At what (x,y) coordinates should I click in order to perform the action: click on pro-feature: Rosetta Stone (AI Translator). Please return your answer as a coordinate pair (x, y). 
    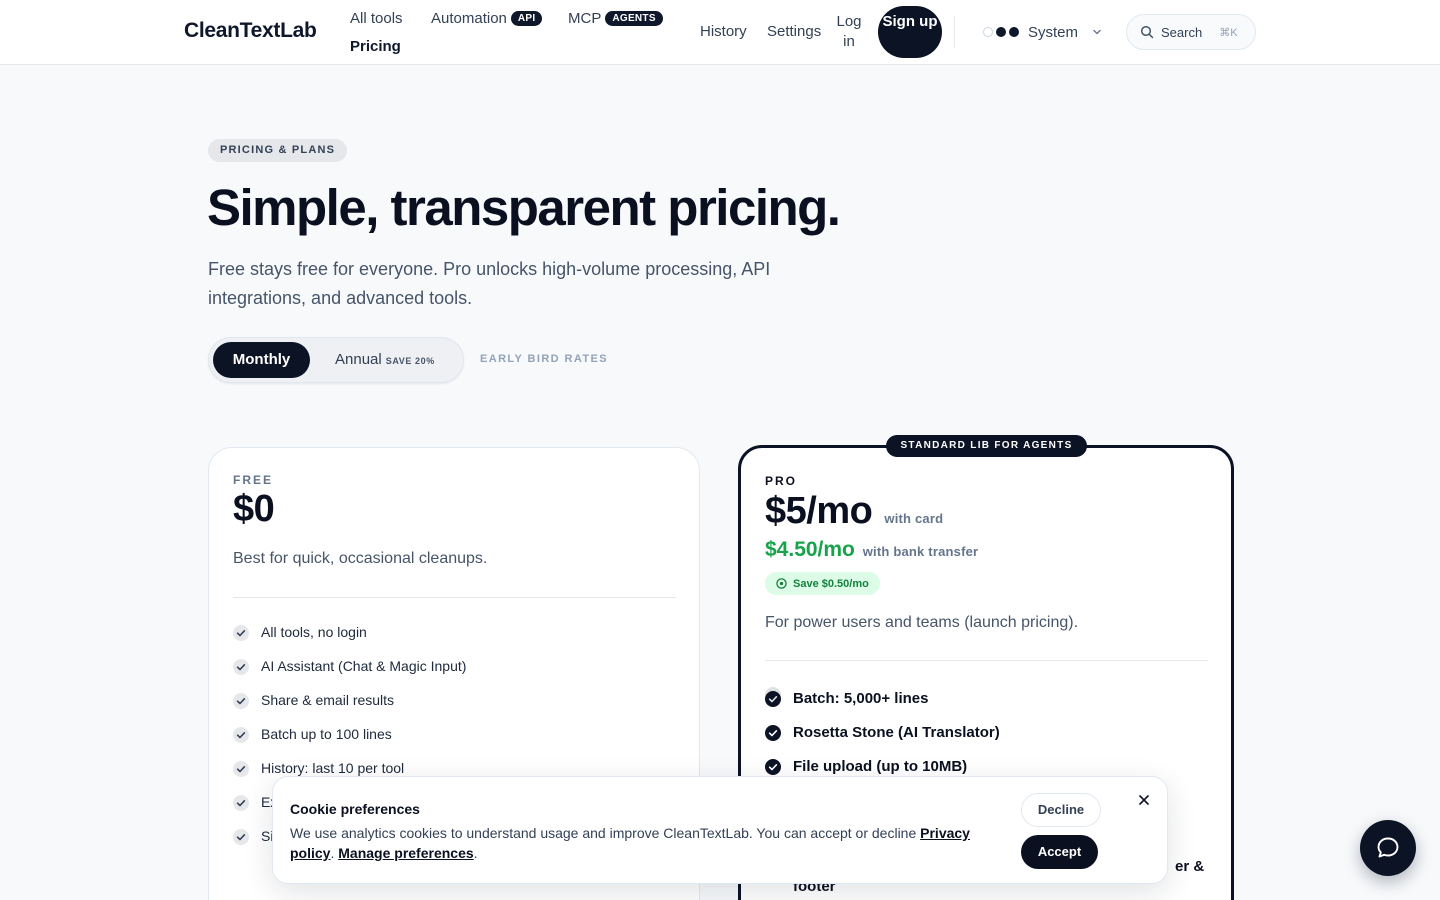
    Looking at the image, I should click on (882, 732).